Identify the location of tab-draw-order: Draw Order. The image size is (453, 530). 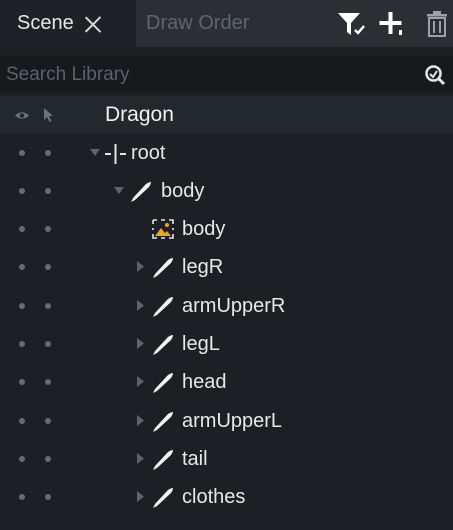
(197, 23).